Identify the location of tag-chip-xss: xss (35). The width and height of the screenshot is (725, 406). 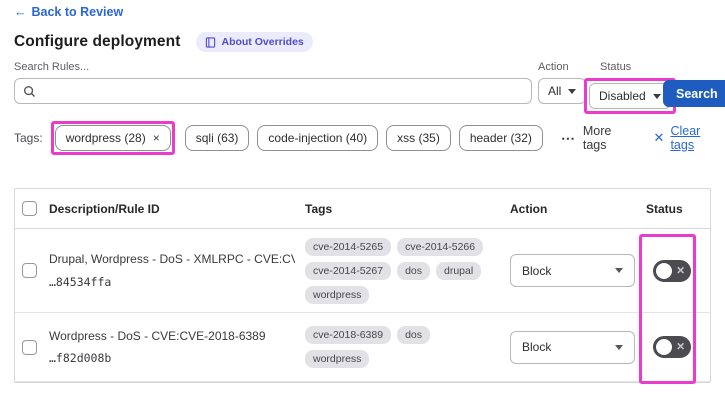
(418, 138).